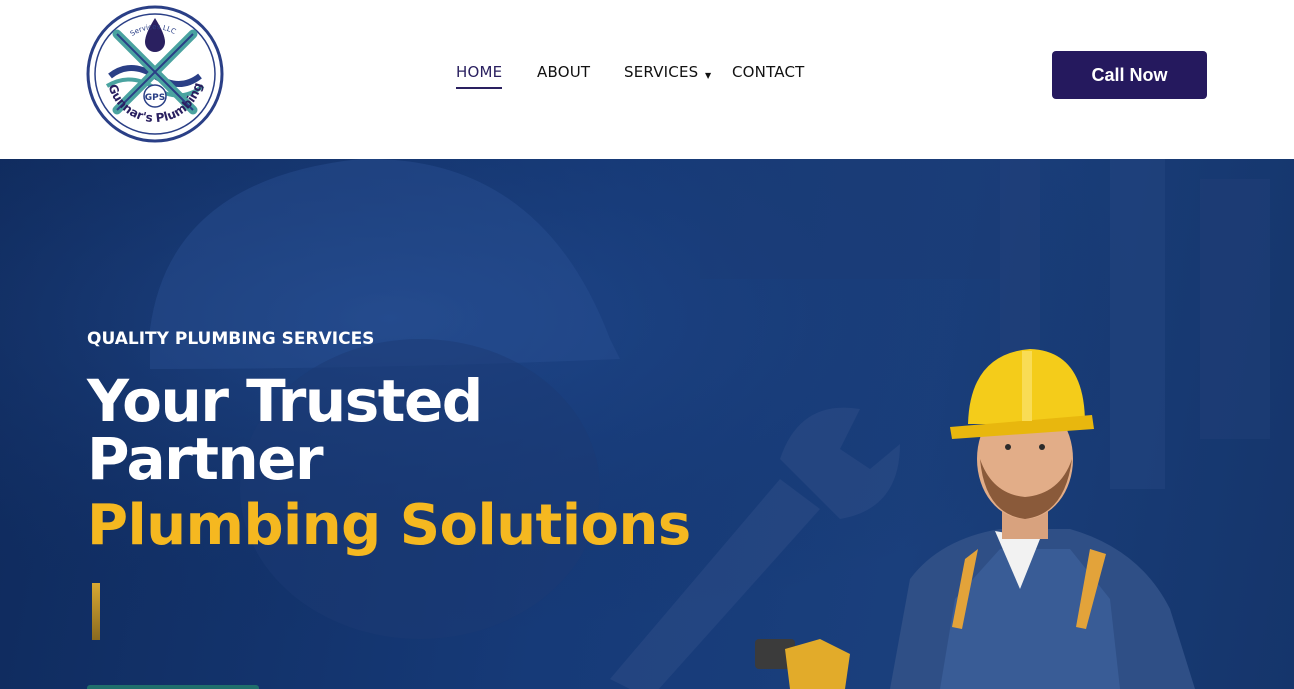 This screenshot has height=689, width=1294. I want to click on typing-cursor, so click(96, 611).